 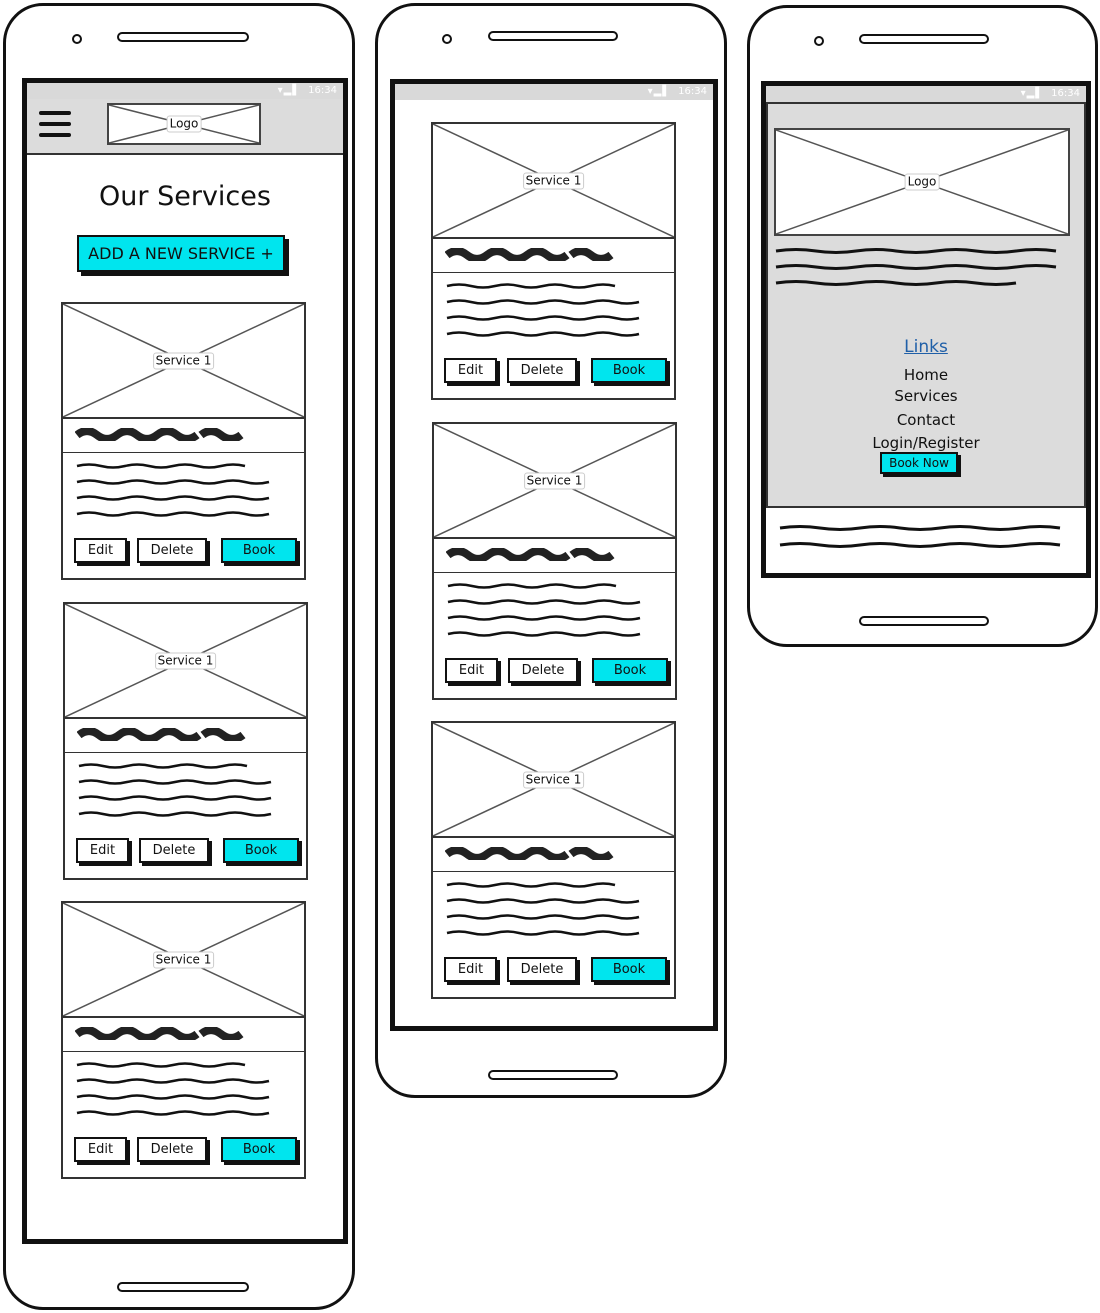 What do you see at coordinates (926, 396) in the screenshot?
I see `nav-link-services: Services` at bounding box center [926, 396].